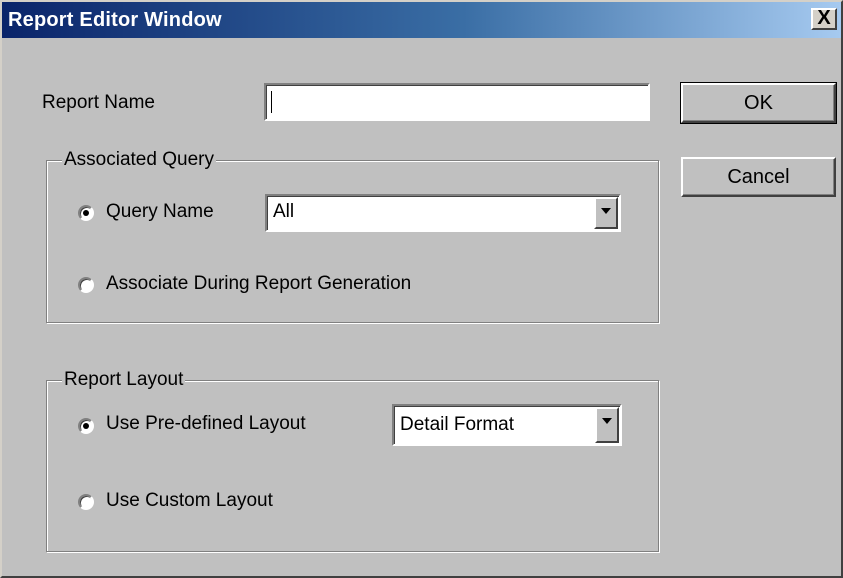  Describe the element at coordinates (284, 211) in the screenshot. I see `query-name-select-value: All` at that location.